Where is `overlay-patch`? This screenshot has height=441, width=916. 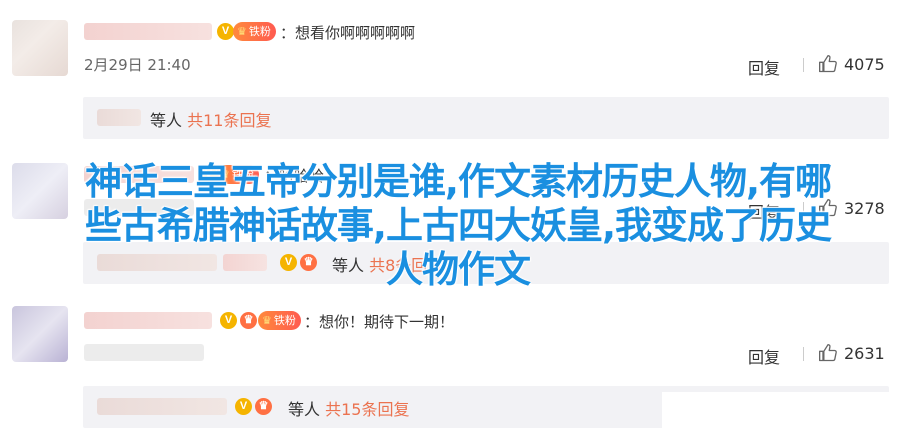 overlay-patch is located at coordinates (789, 416).